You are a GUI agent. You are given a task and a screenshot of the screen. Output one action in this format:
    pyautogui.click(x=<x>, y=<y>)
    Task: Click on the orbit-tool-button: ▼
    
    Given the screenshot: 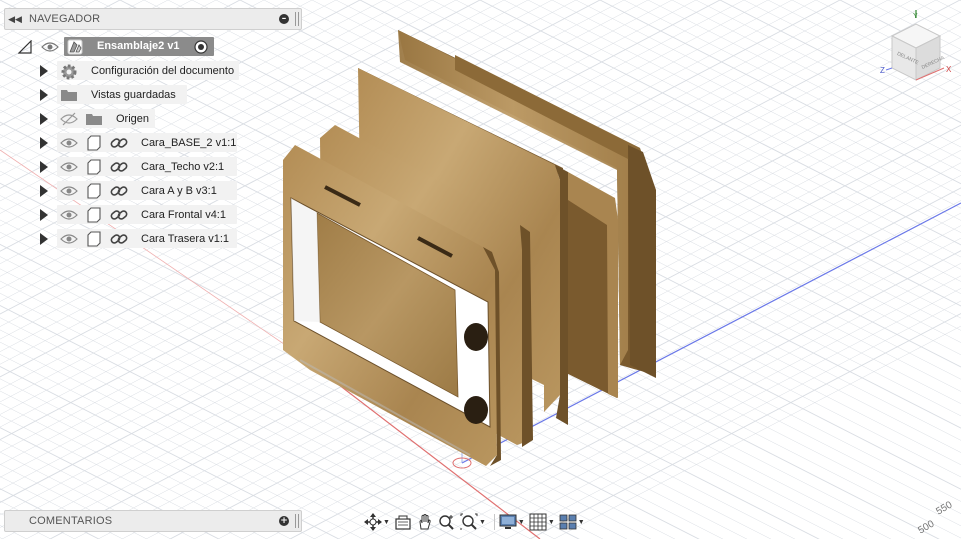 What is the action you would take?
    pyautogui.click(x=377, y=522)
    